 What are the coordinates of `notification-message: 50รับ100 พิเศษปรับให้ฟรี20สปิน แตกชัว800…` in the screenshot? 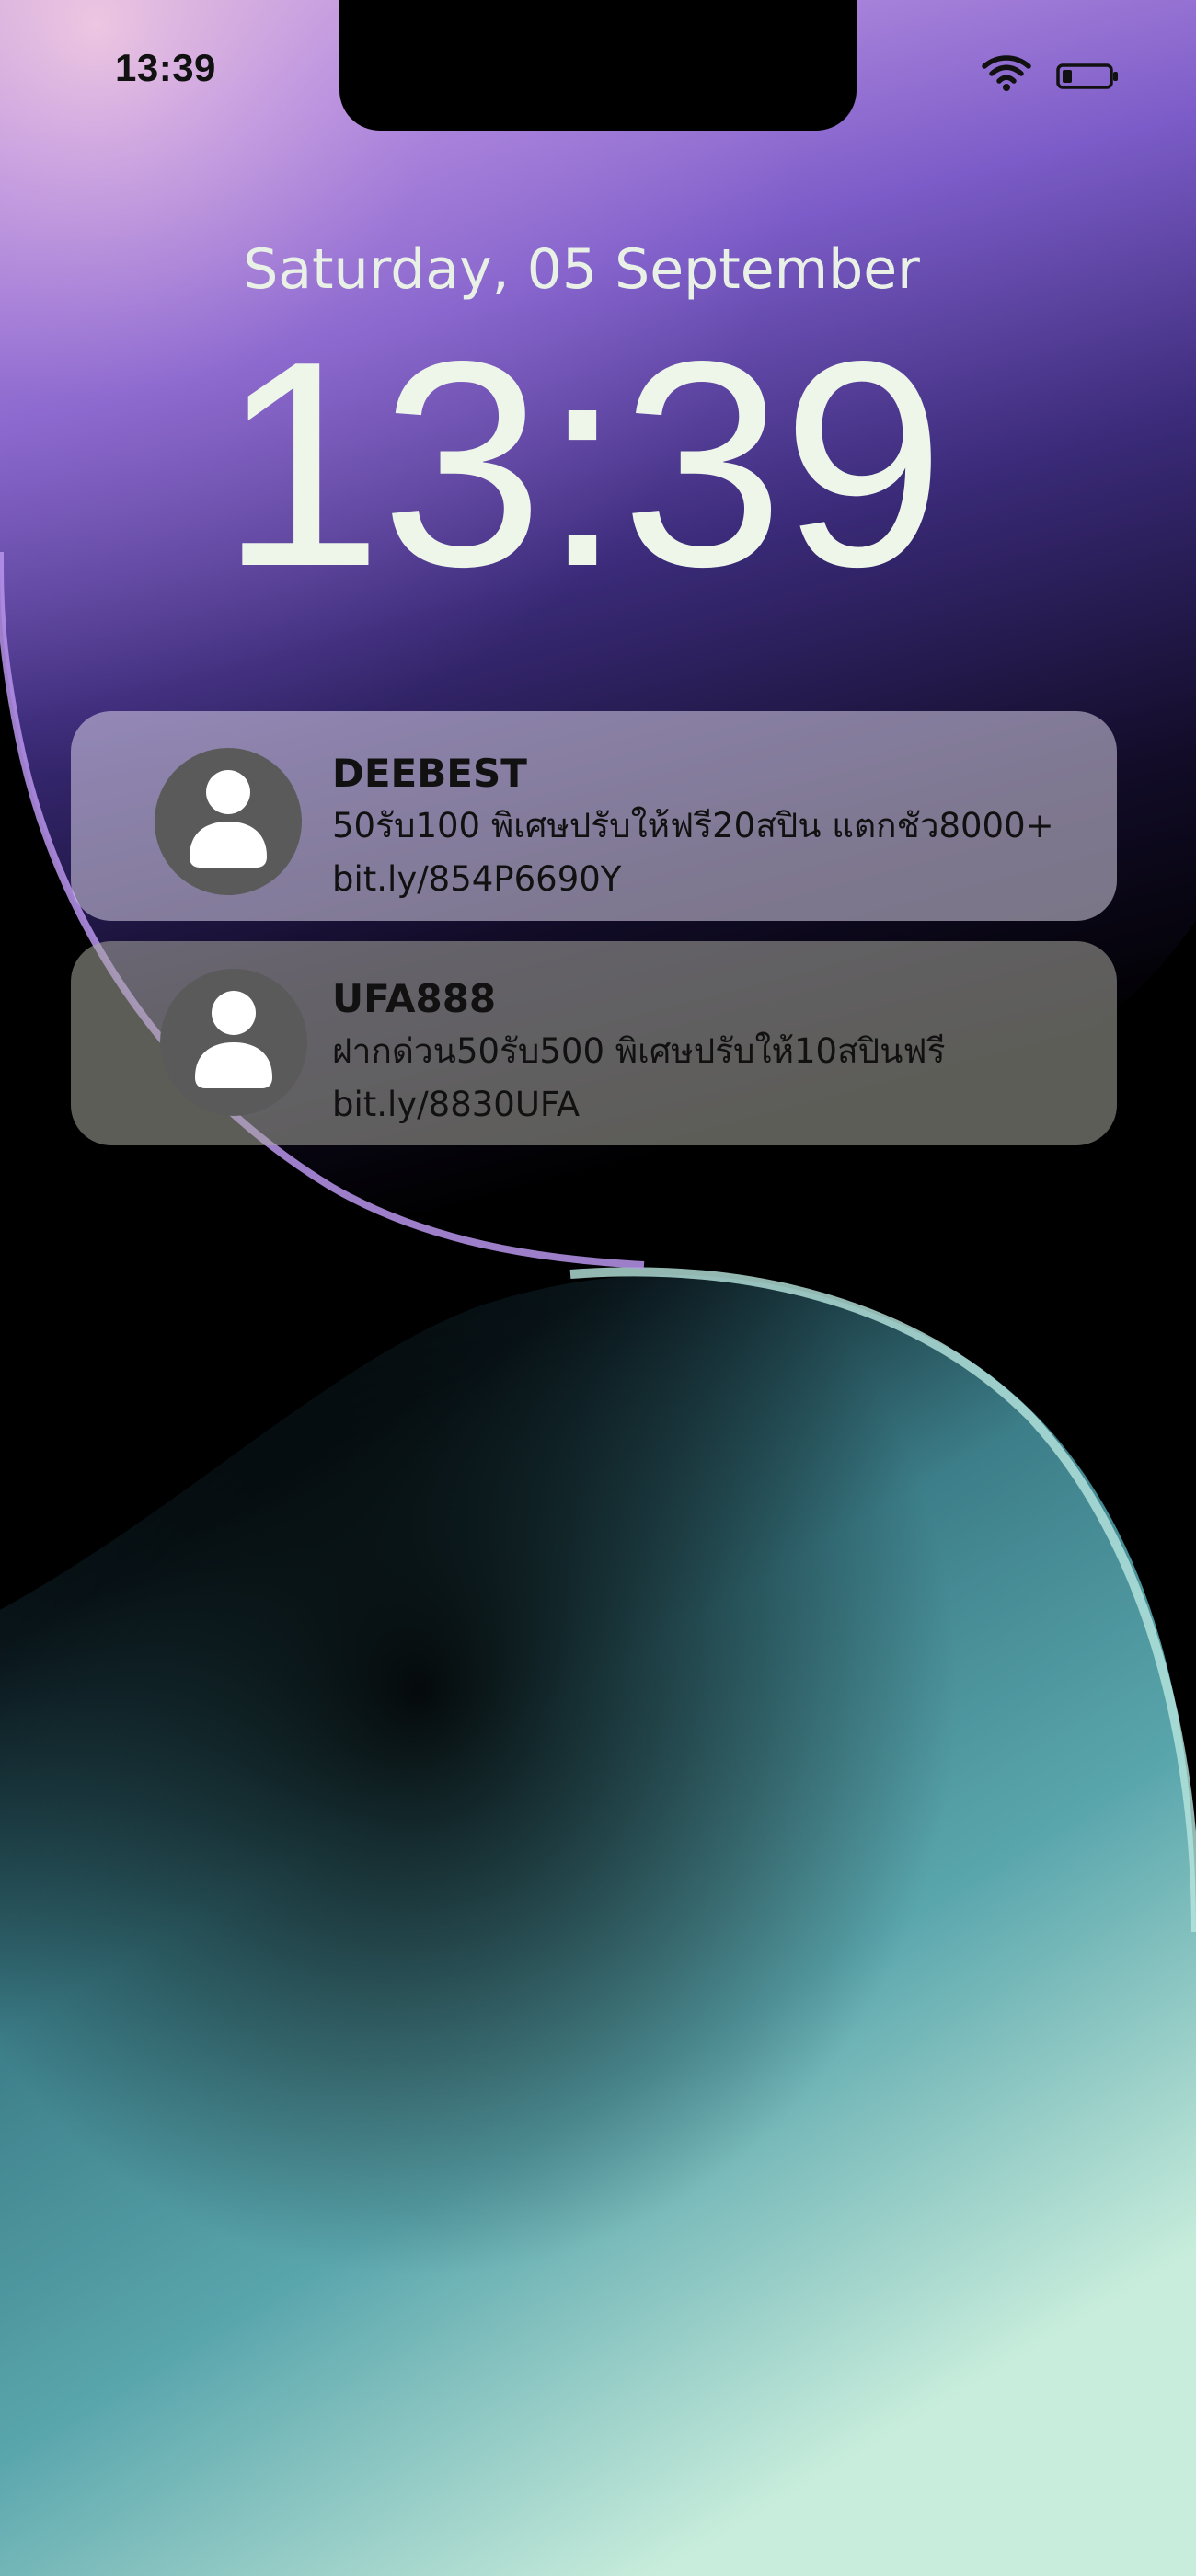 It's located at (693, 825).